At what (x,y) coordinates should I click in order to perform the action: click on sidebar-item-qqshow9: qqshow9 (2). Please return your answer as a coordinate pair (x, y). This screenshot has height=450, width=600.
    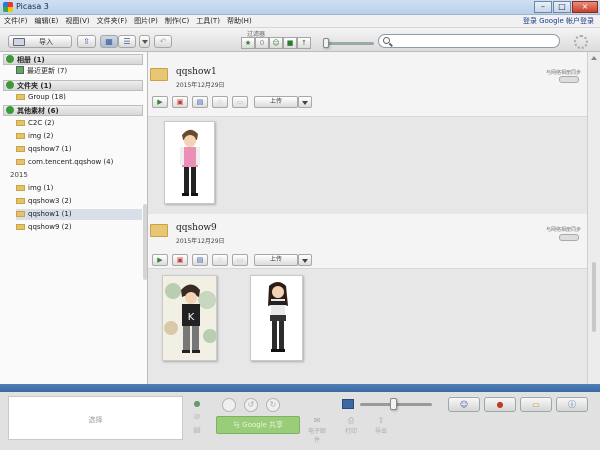
    Looking at the image, I should click on (79, 227).